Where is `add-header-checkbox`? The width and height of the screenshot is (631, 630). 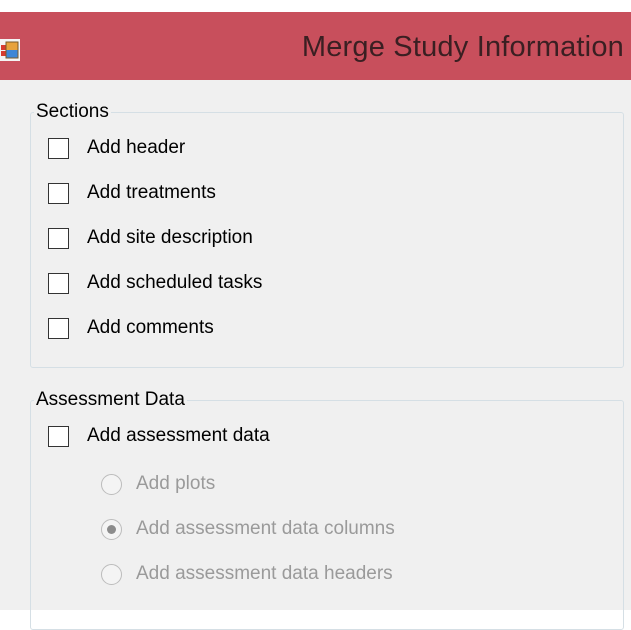 add-header-checkbox is located at coordinates (58, 148).